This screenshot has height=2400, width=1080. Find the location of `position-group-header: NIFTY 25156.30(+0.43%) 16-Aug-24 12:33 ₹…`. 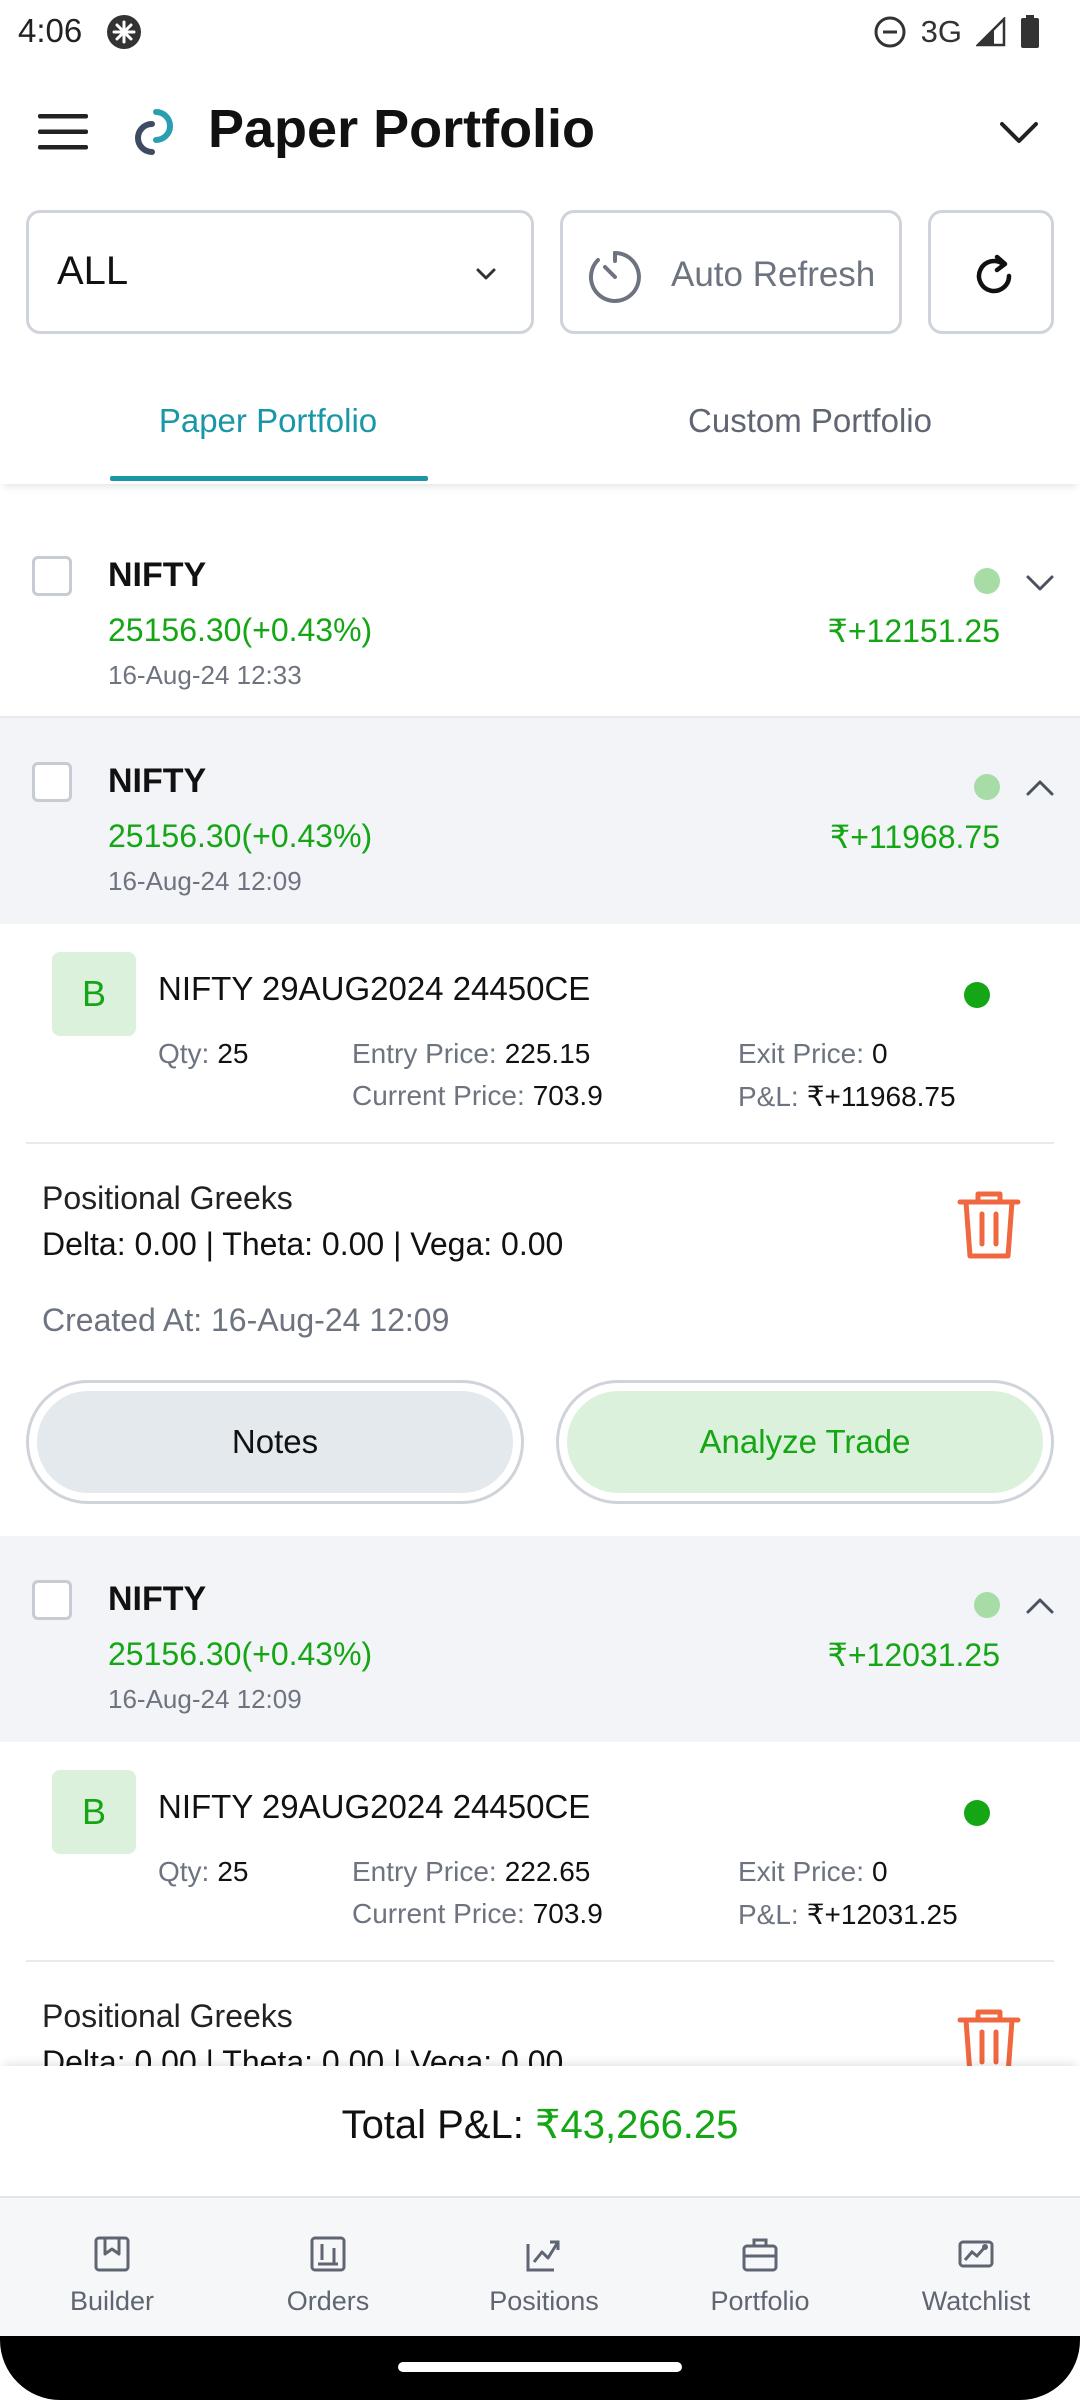

position-group-header: NIFTY 25156.30(+0.43%) 16-Aug-24 12:33 ₹… is located at coordinates (540, 615).